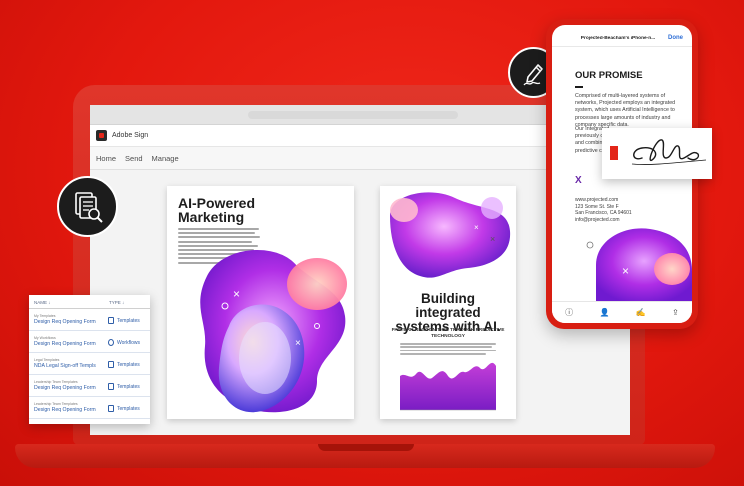  I want to click on poster-body-text, so click(448, 350).